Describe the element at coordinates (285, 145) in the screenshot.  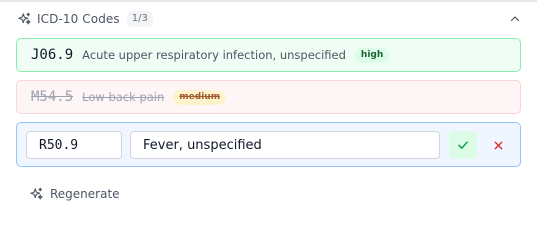
I see `description-input` at that location.